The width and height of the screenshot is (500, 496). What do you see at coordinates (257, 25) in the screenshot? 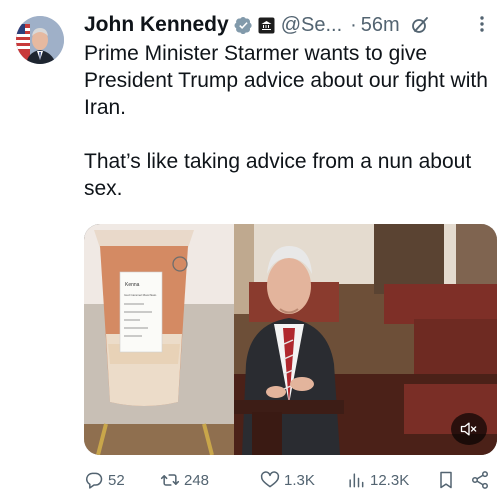
I see `tweet-header: John Kennedy @Se... · 56m` at bounding box center [257, 25].